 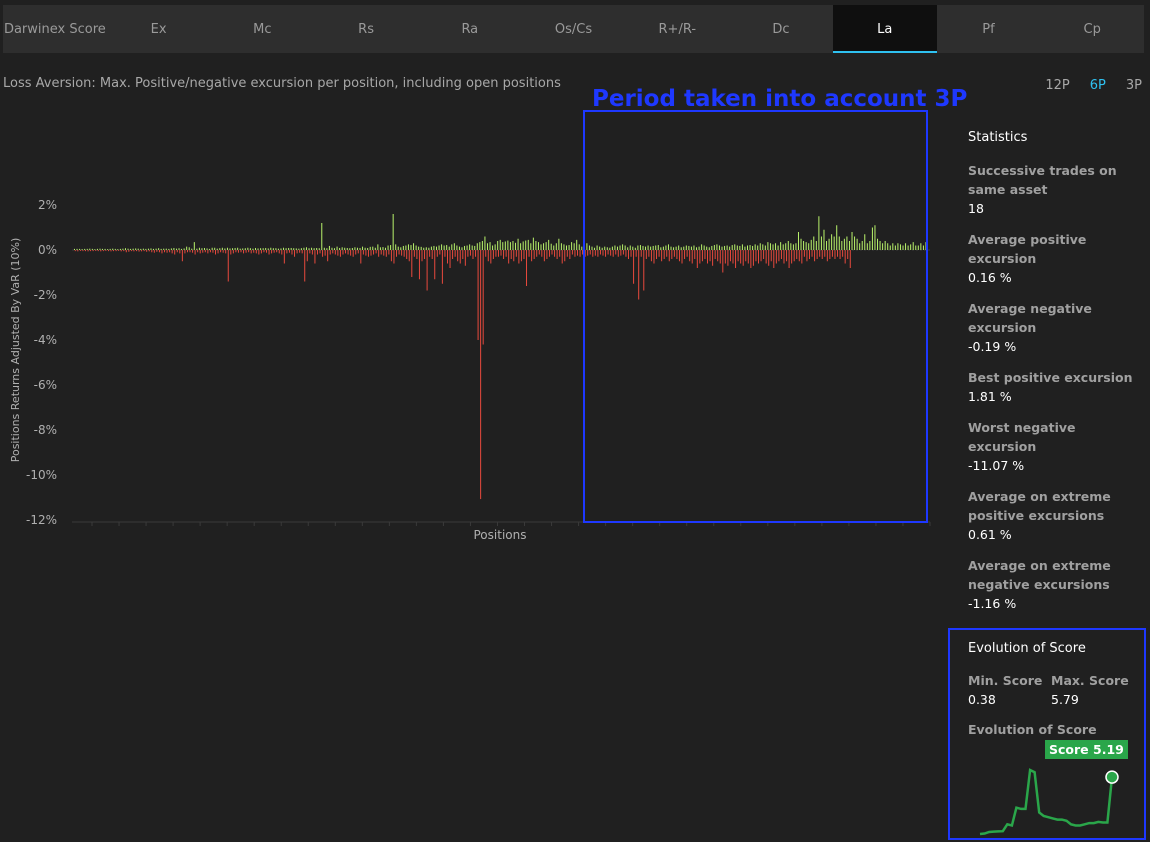 What do you see at coordinates (45, 430) in the screenshot?
I see `y-tick-label: -8%` at bounding box center [45, 430].